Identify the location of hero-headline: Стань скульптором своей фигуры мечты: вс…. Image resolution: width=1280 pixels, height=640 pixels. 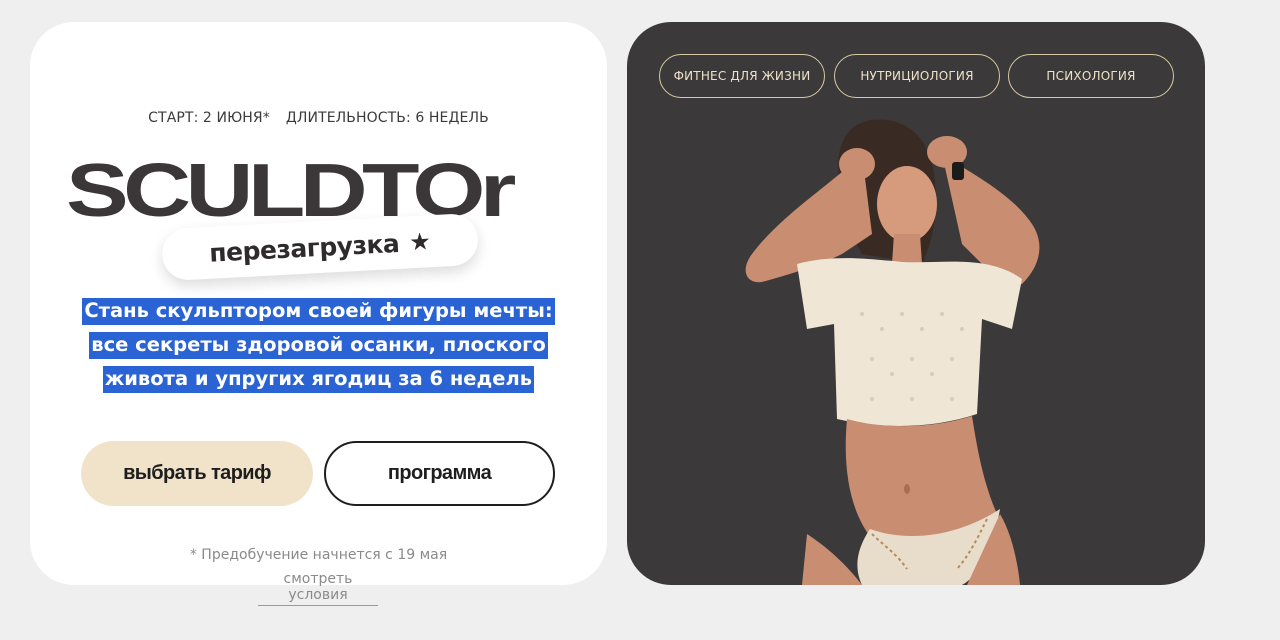
(318, 345).